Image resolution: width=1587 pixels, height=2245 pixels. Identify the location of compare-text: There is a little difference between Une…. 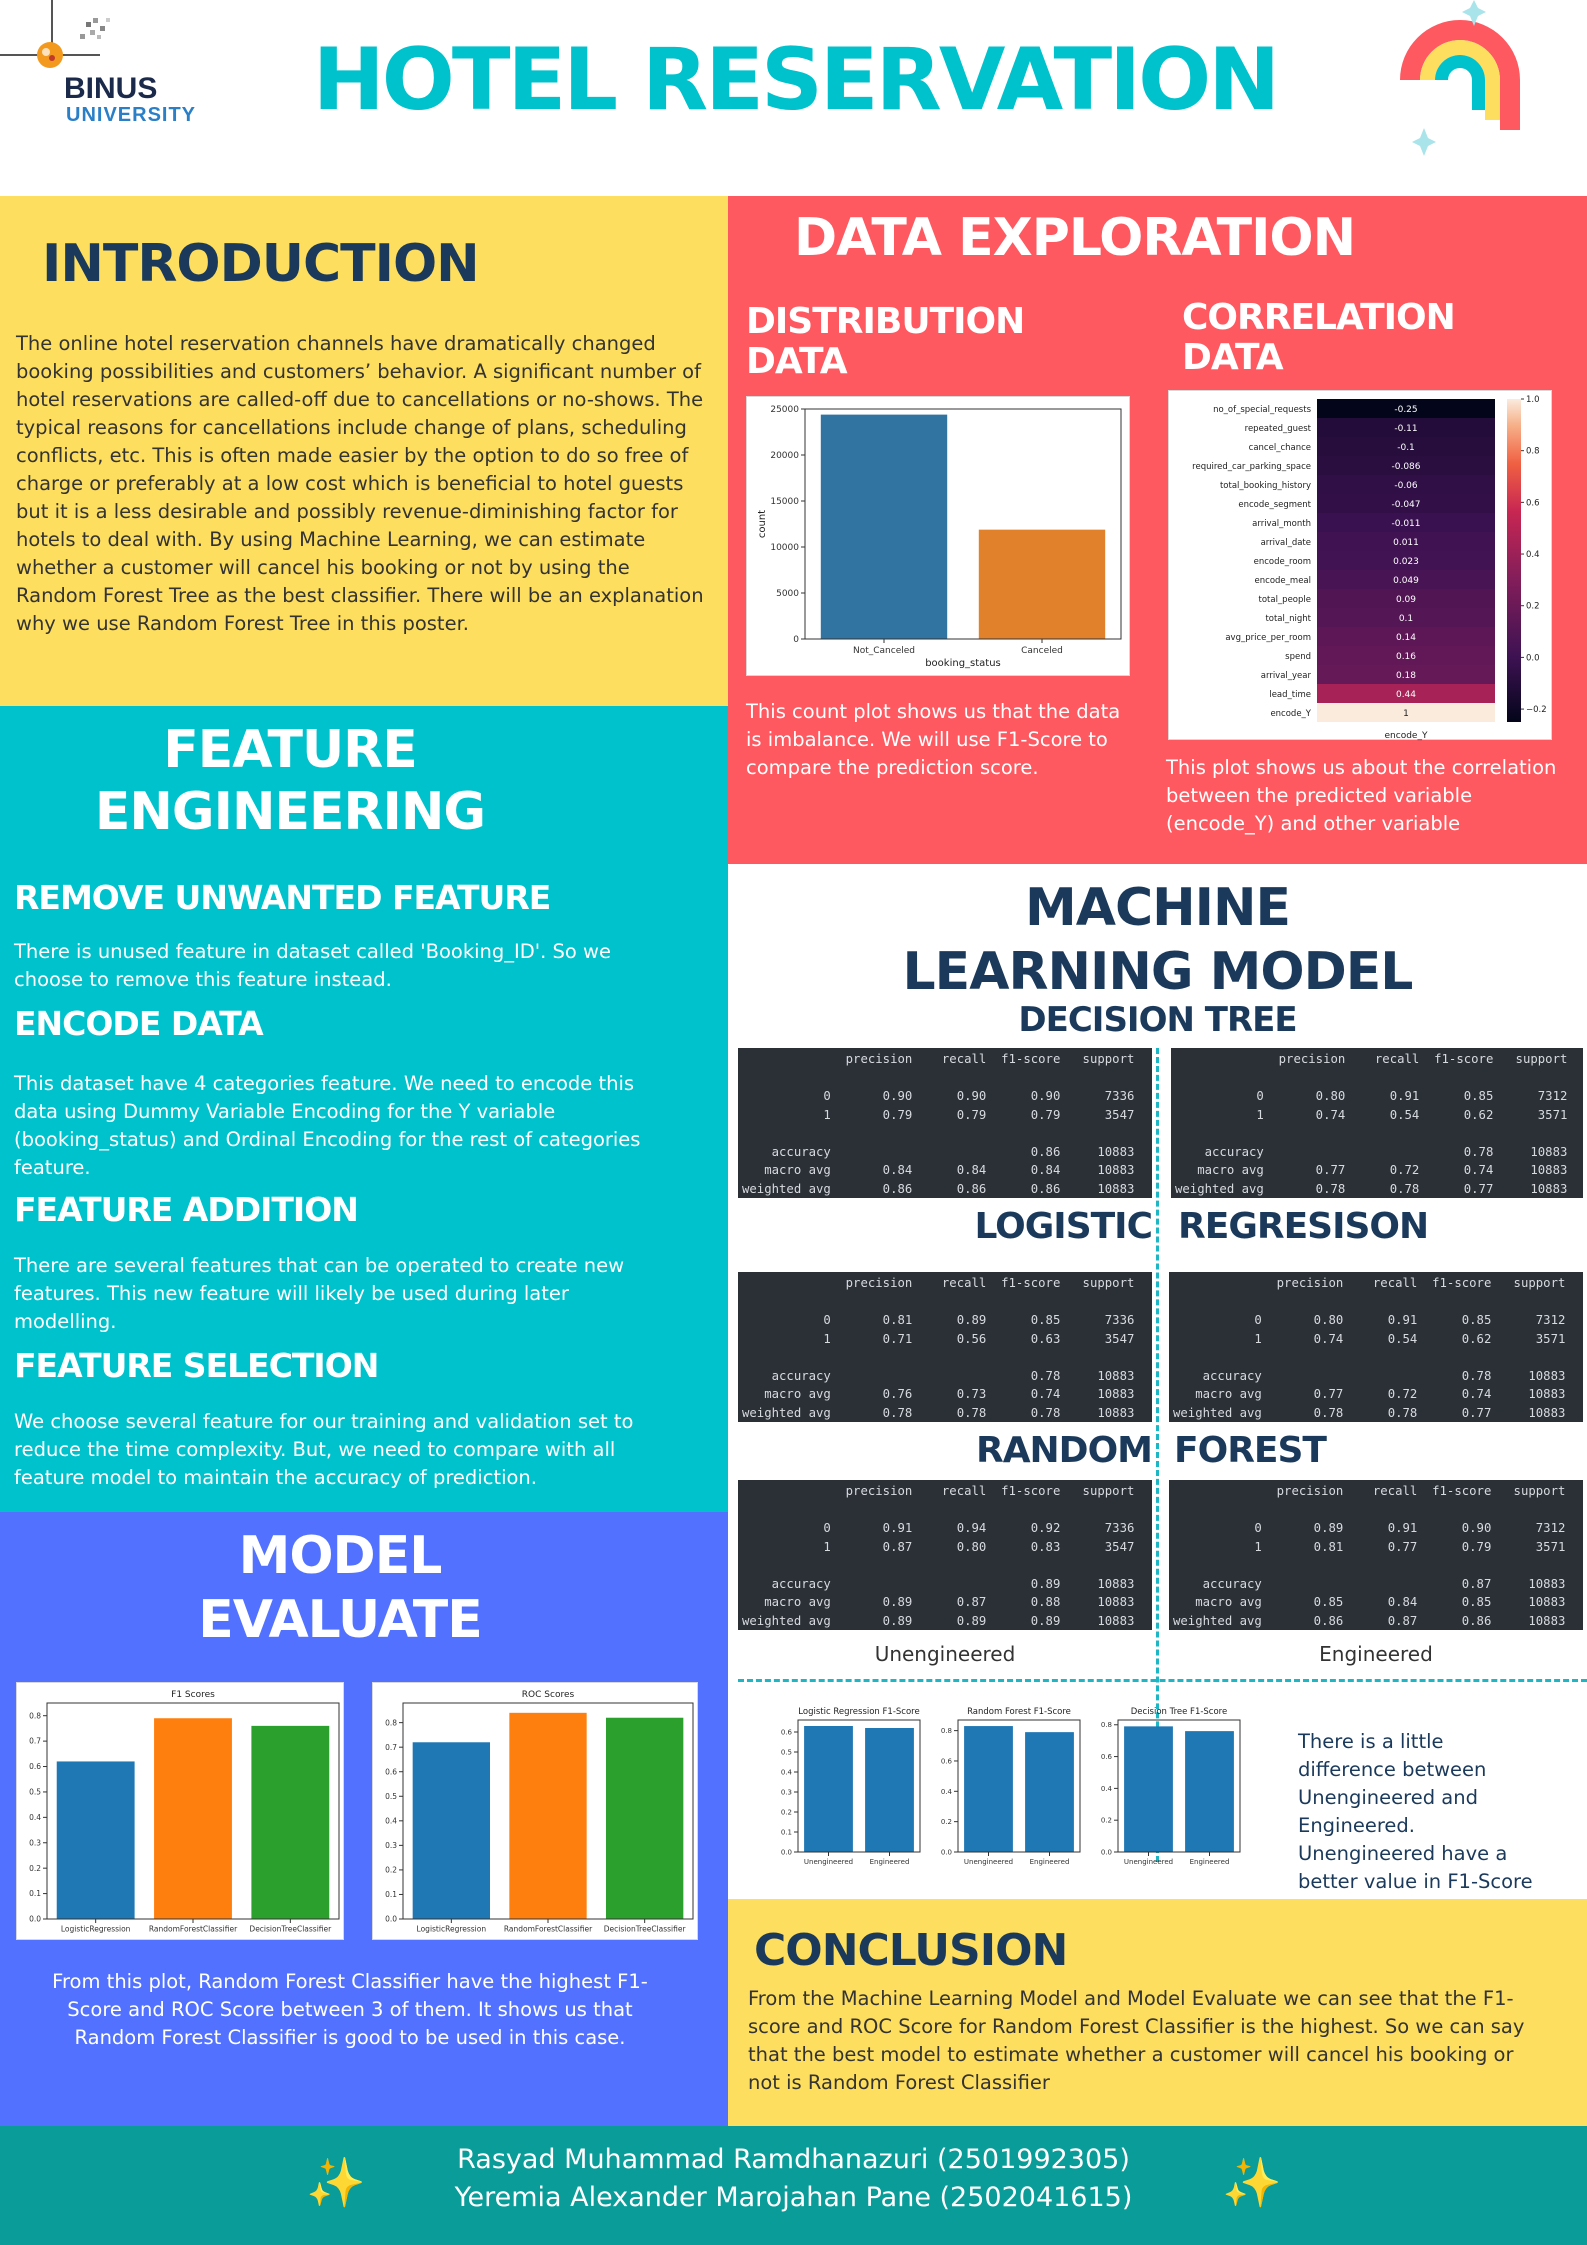
(1415, 1811).